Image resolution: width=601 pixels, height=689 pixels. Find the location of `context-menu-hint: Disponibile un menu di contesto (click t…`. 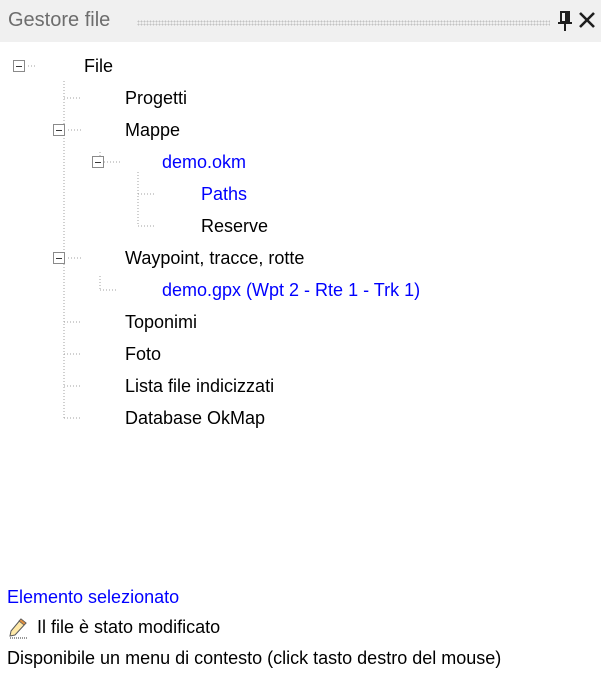

context-menu-hint: Disponibile un menu di contesto (click t… is located at coordinates (254, 658).